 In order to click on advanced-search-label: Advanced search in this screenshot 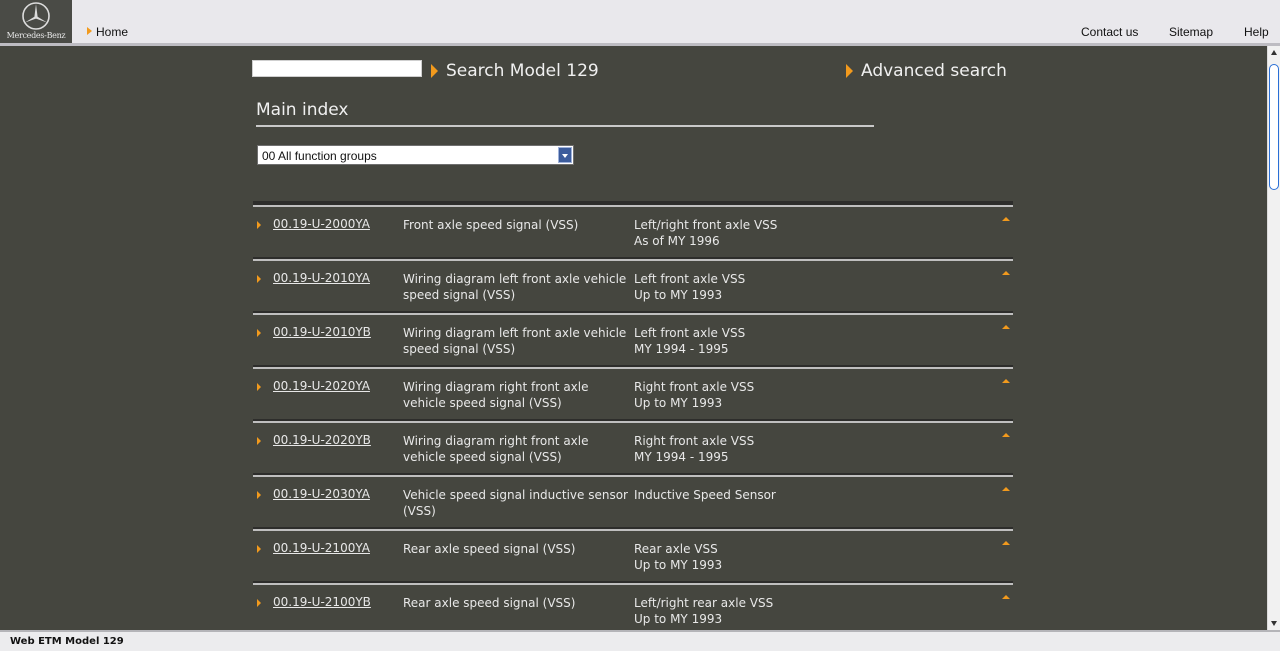, I will do `click(934, 71)`.